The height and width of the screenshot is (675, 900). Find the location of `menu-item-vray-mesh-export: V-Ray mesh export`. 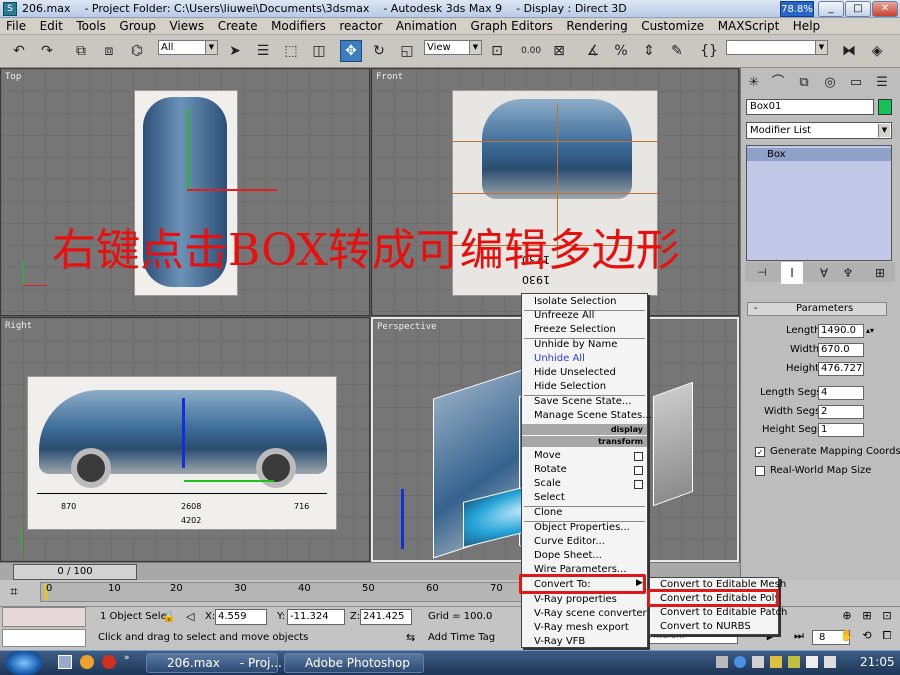

menu-item-vray-mesh-export: V-Ray mesh export is located at coordinates (584, 628).